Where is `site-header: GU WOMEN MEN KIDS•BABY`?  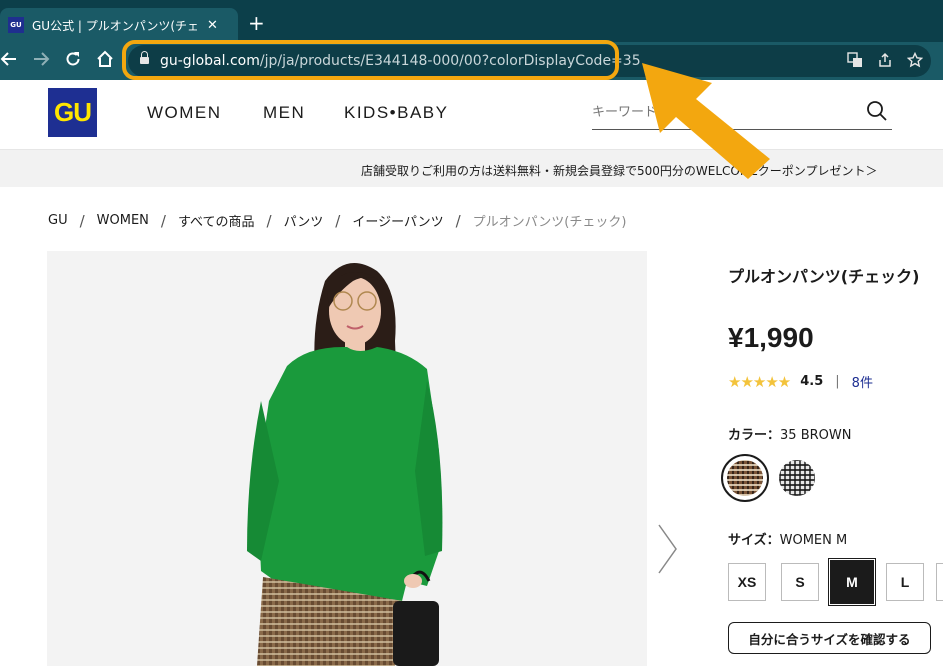 site-header: GU WOMEN MEN KIDS•BABY is located at coordinates (471, 115).